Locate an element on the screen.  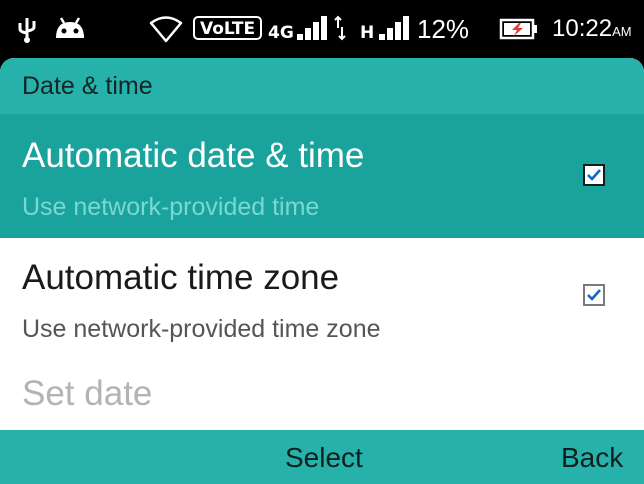
title-bar: Date & time is located at coordinates (322, 86).